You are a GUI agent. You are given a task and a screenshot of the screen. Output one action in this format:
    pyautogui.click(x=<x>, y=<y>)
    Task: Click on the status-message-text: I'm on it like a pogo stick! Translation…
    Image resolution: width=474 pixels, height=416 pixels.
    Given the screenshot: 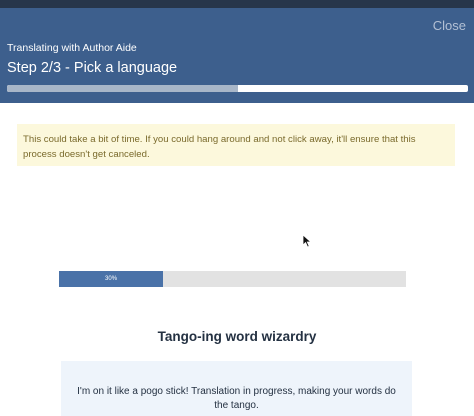 What is the action you would take?
    pyautogui.click(x=236, y=398)
    